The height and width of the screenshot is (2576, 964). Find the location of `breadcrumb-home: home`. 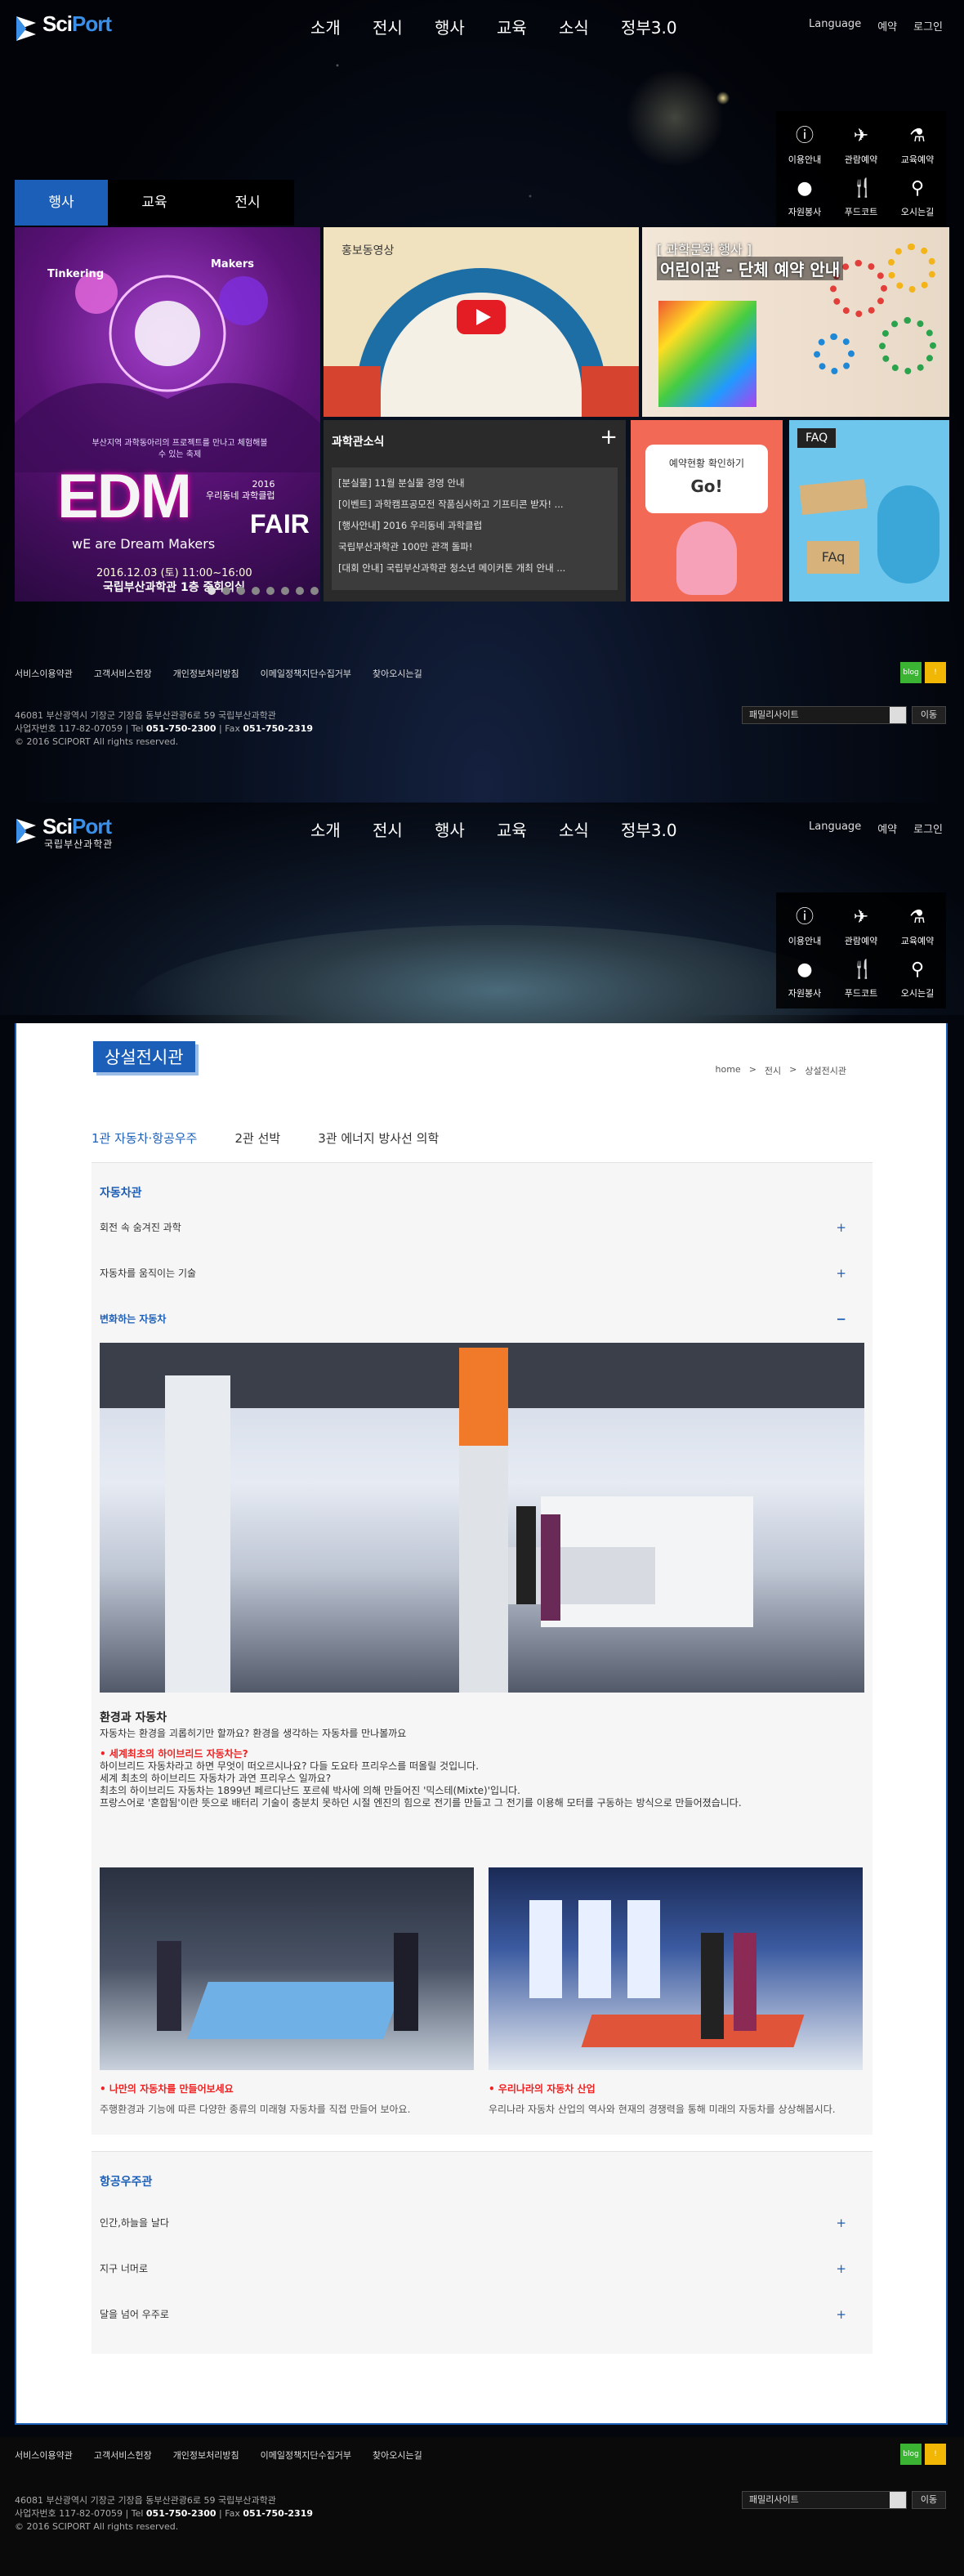

breadcrumb-home: home is located at coordinates (729, 1070).